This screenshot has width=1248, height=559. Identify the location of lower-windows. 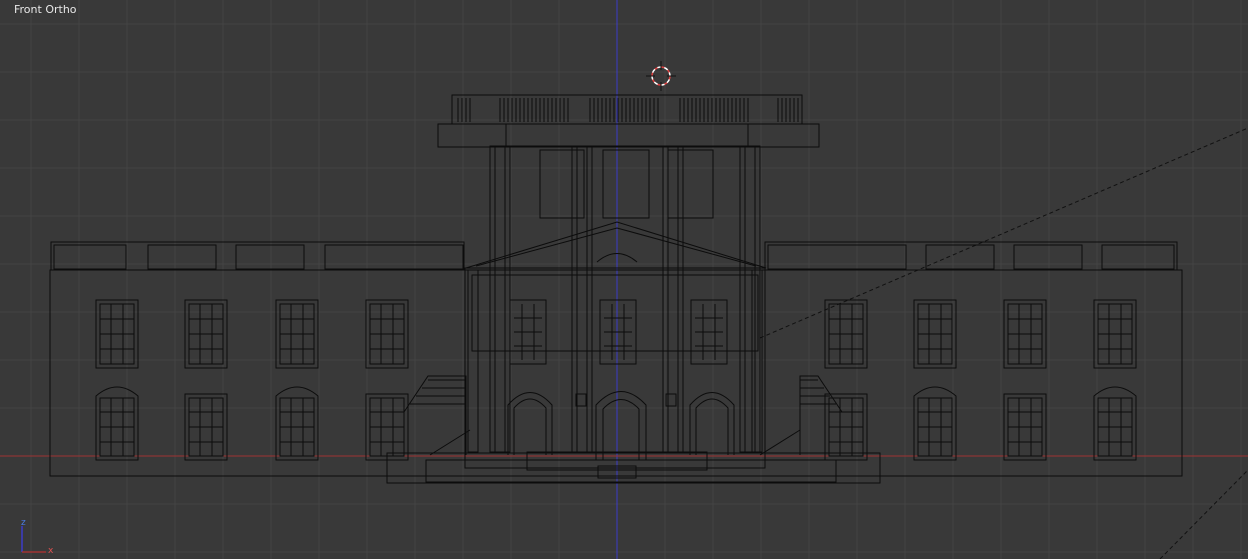
(616, 423).